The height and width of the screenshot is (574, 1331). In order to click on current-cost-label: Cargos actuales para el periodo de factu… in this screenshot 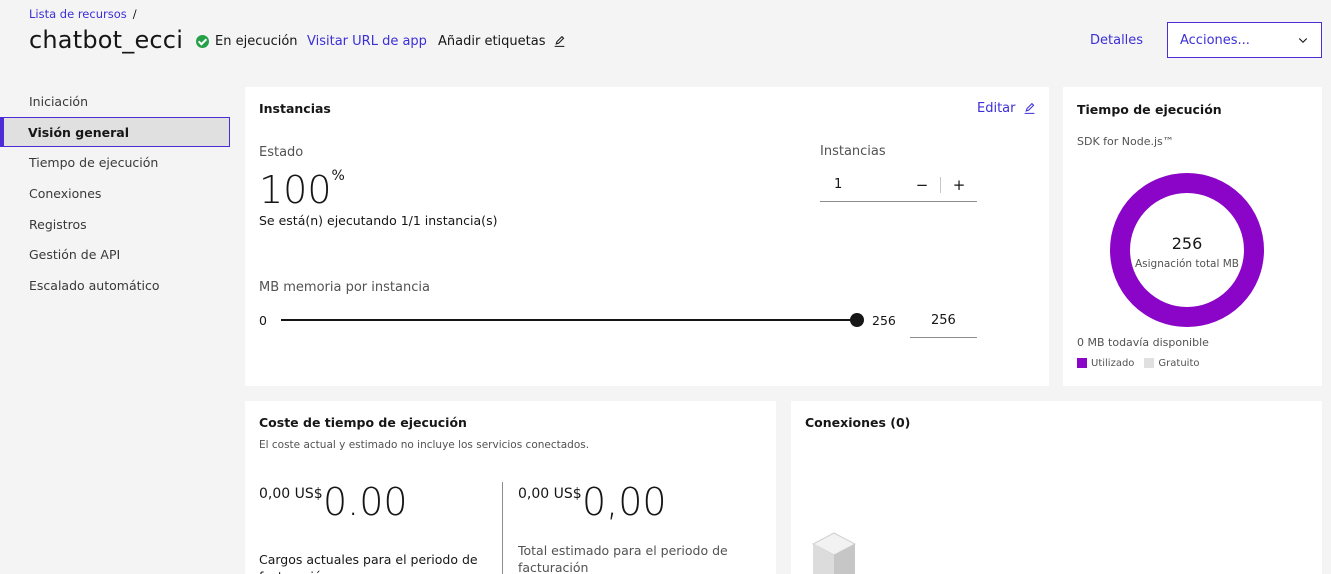, I will do `click(368, 563)`.